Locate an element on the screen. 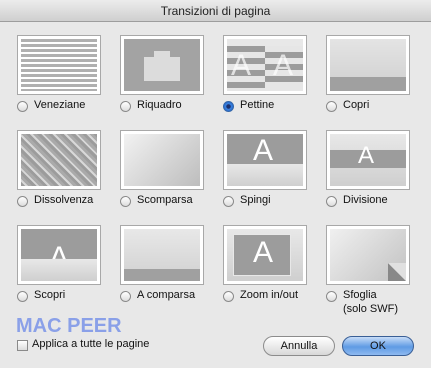 The width and height of the screenshot is (431, 368). cancel-button: Annulla is located at coordinates (299, 346).